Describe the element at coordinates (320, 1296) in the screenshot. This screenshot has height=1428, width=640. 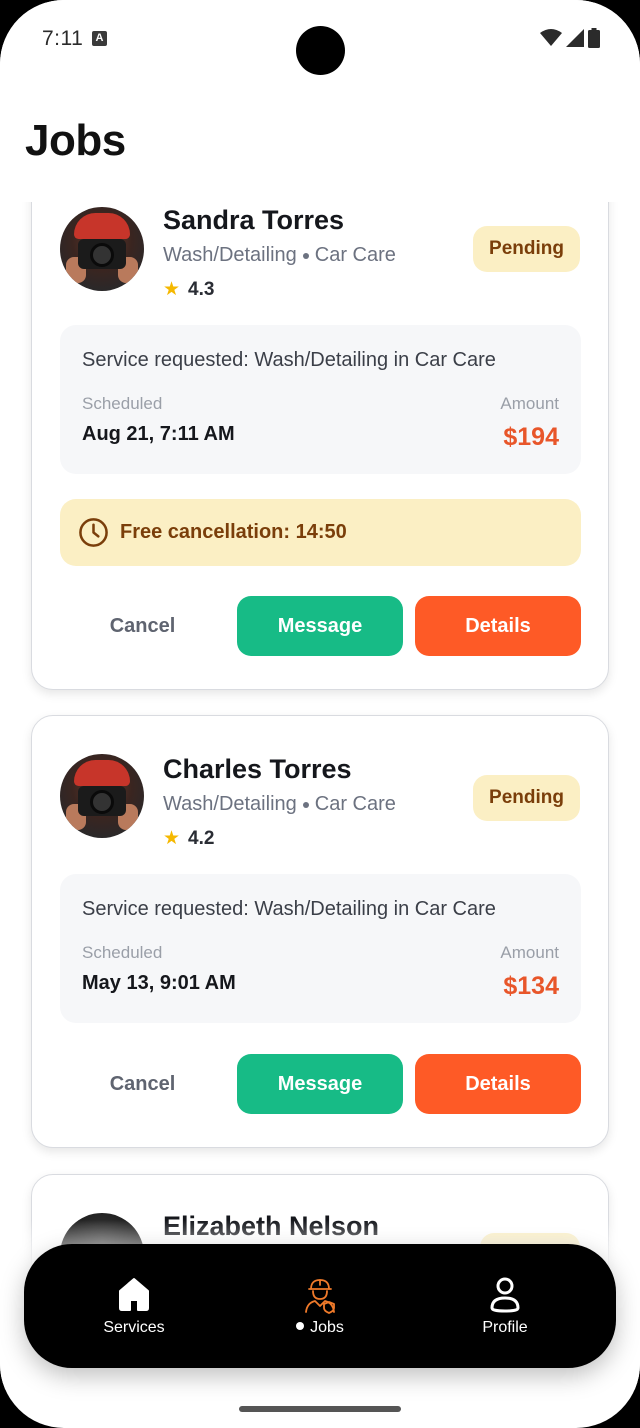
I see `worker-icon` at that location.